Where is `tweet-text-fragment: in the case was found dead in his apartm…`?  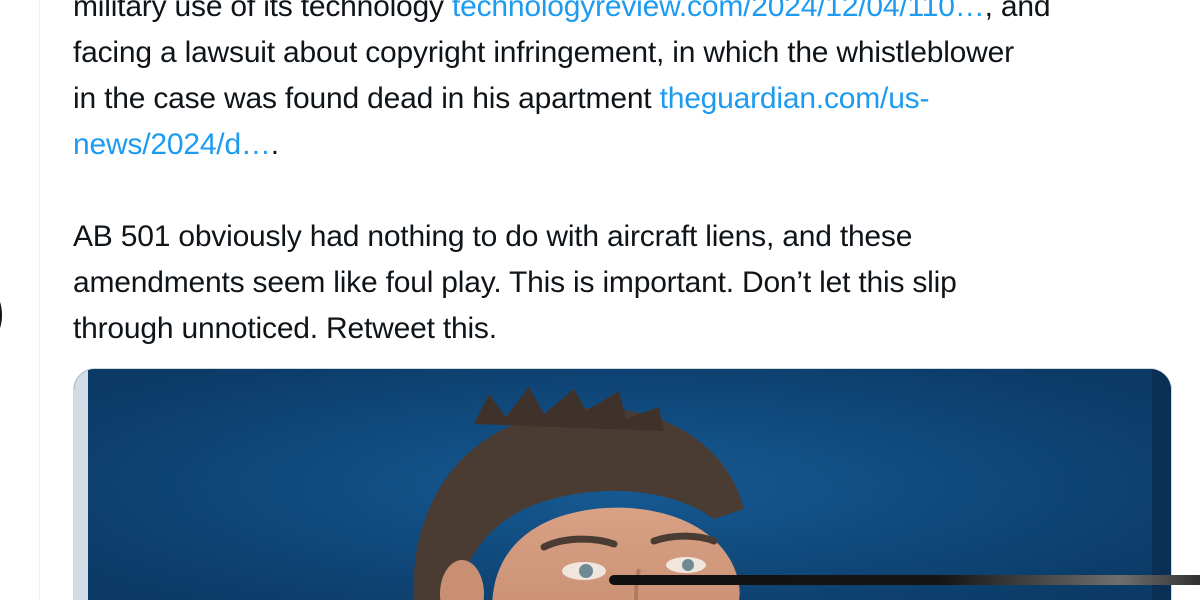 tweet-text-fragment: in the case was found dead in his apartm… is located at coordinates (366, 98).